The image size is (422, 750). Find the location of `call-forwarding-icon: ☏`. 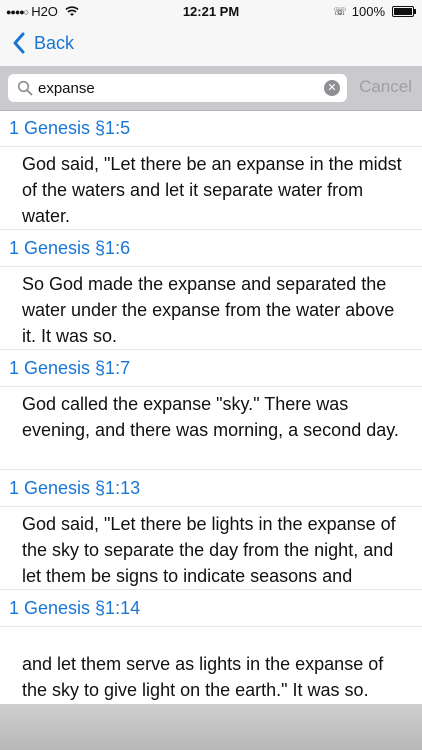

call-forwarding-icon: ☏ is located at coordinates (339, 12).